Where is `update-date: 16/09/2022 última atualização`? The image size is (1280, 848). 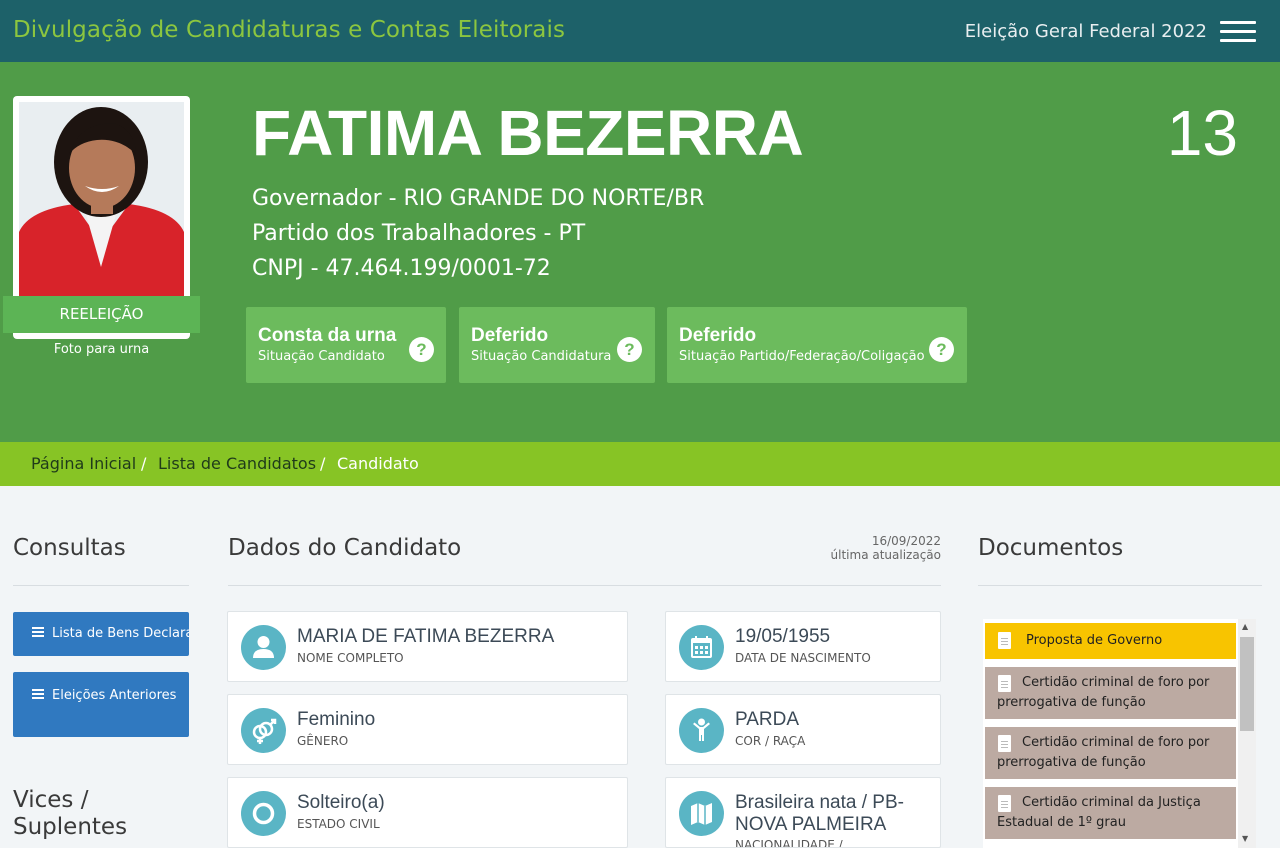
update-date: 16/09/2022 última atualização is located at coordinates (886, 548).